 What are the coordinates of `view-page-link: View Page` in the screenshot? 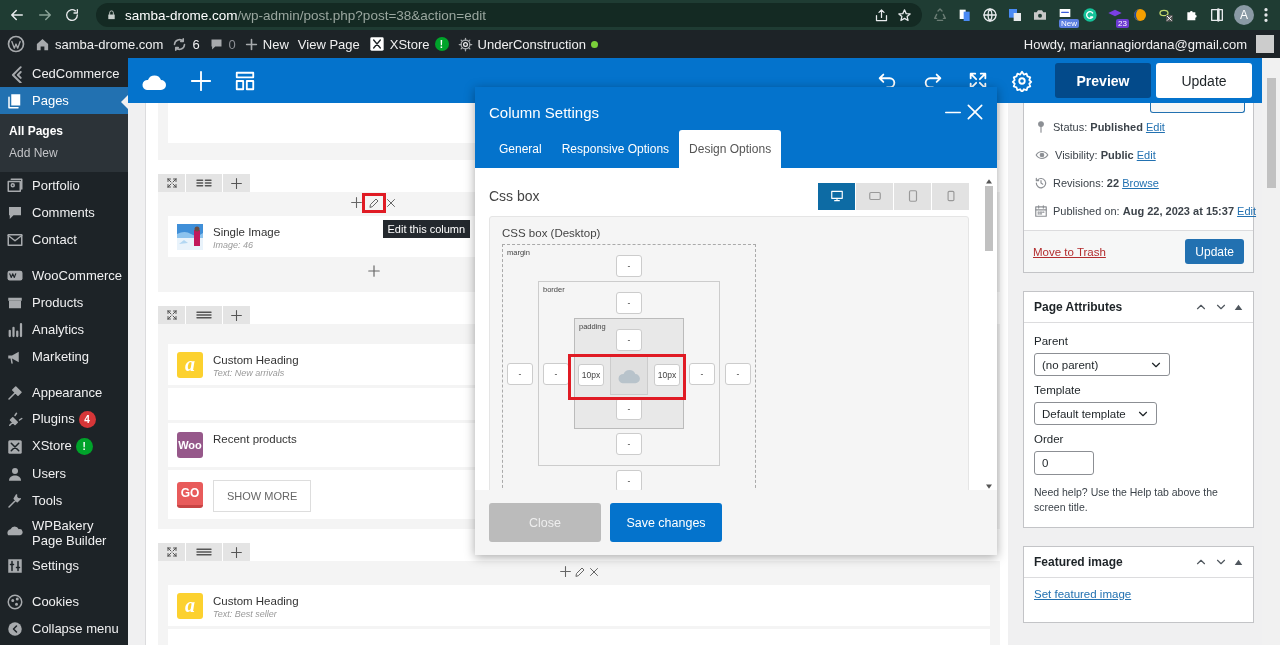 It's located at (328, 44).